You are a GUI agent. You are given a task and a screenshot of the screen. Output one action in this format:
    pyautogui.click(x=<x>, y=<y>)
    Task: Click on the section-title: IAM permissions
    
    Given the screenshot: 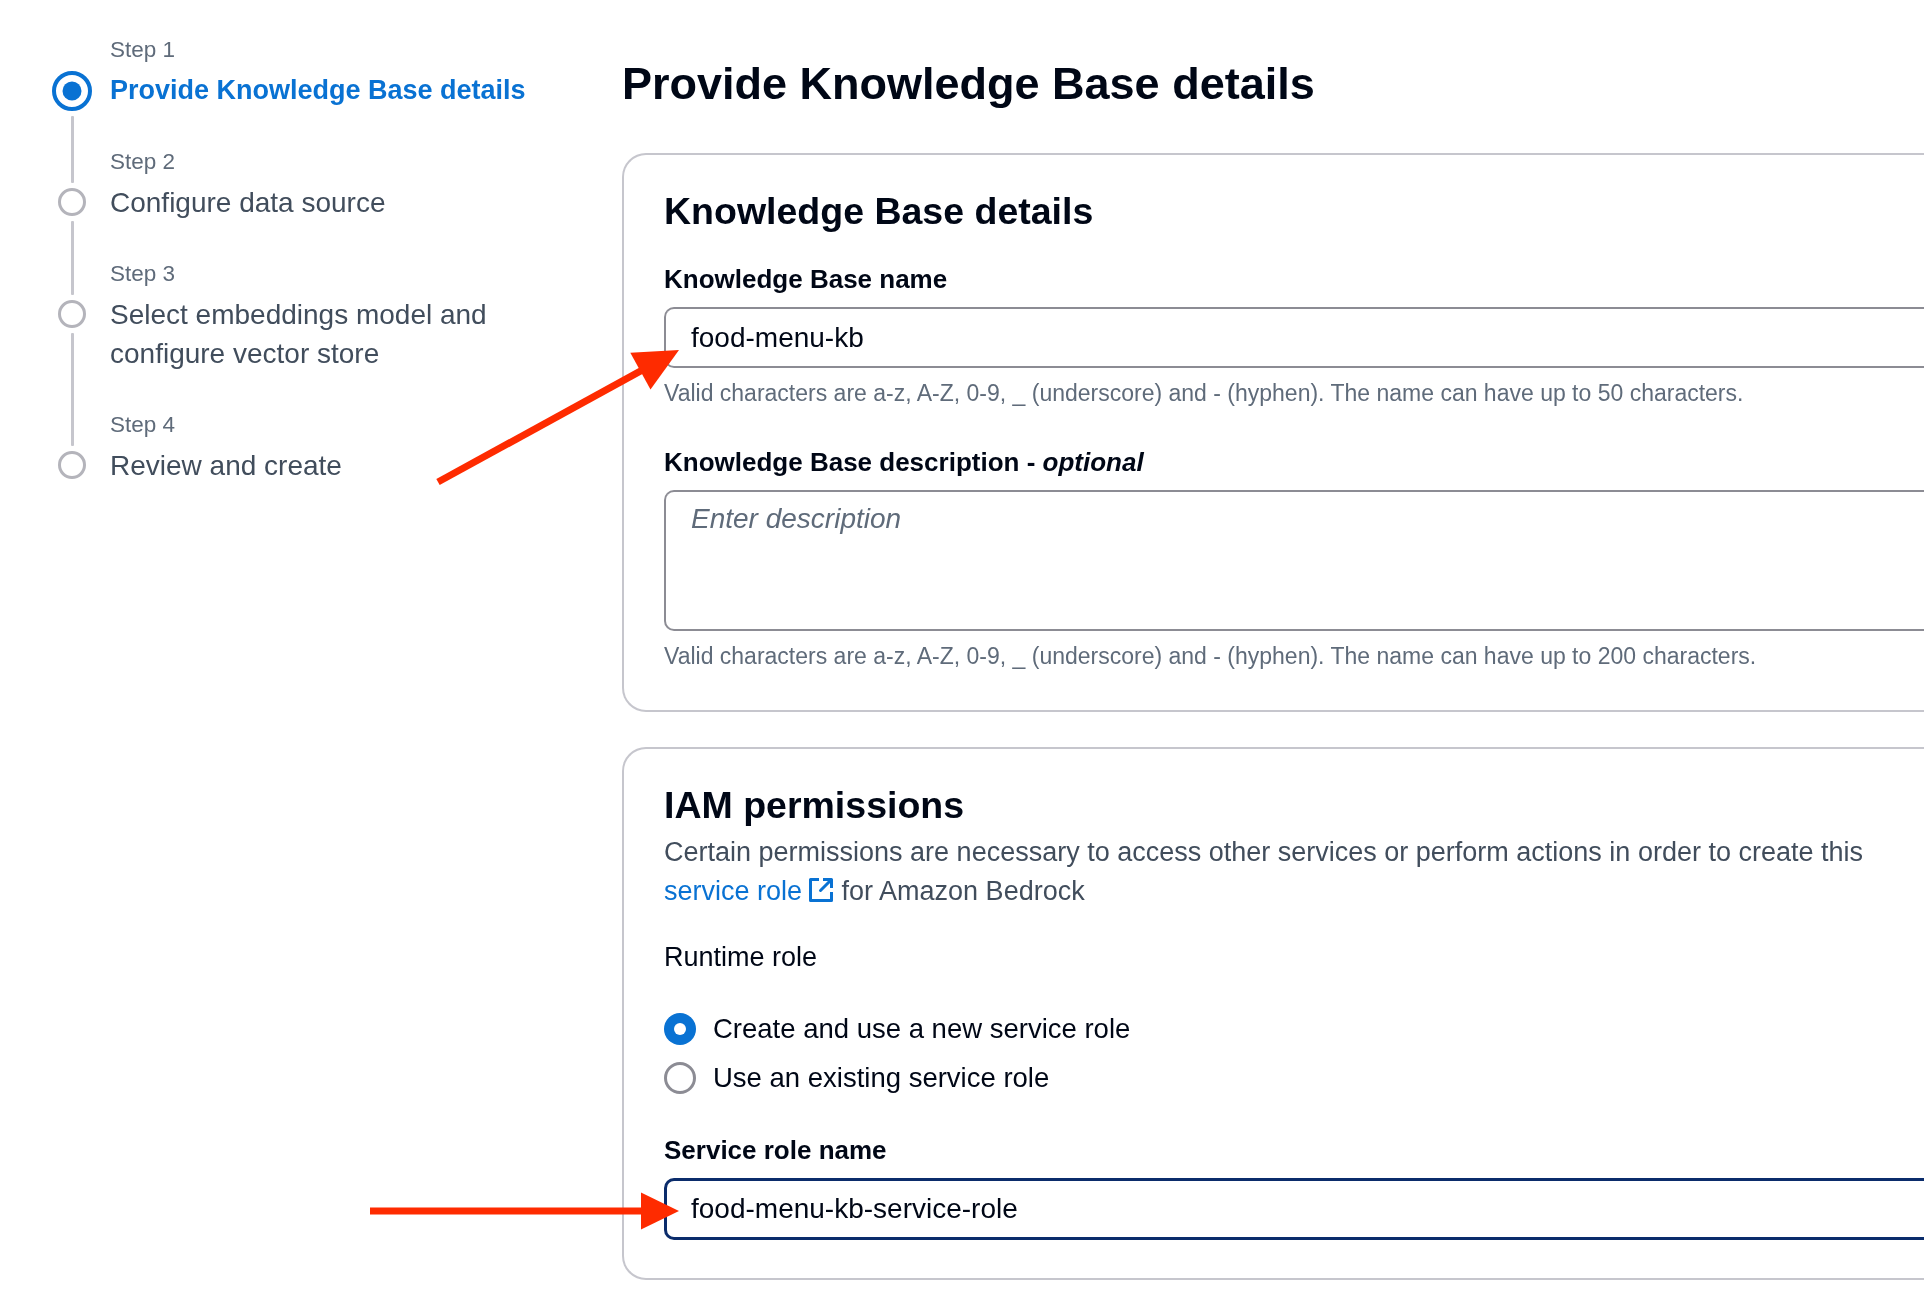 What is the action you would take?
    pyautogui.click(x=815, y=805)
    